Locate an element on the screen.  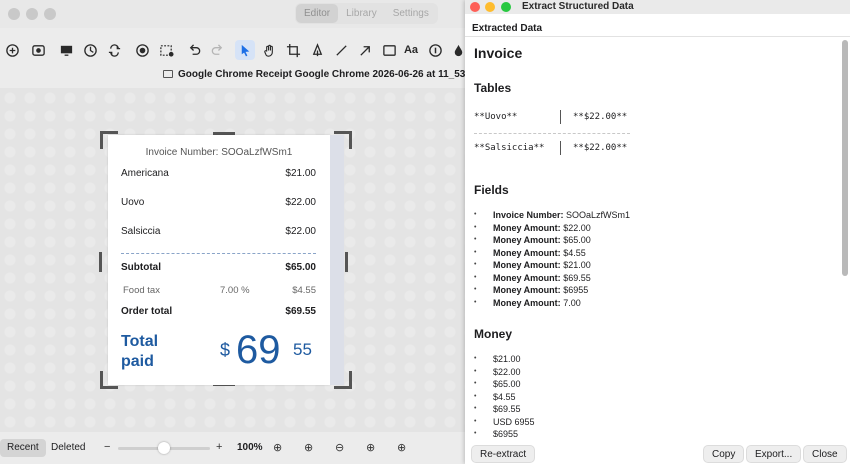
zoom-out-minus: − is located at coordinates (107, 447).